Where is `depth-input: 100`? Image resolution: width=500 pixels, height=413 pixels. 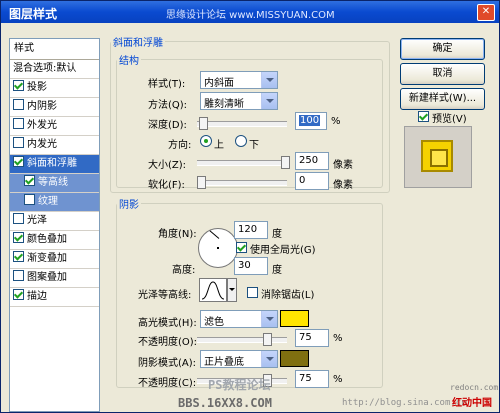
depth-input: 100 is located at coordinates (311, 121).